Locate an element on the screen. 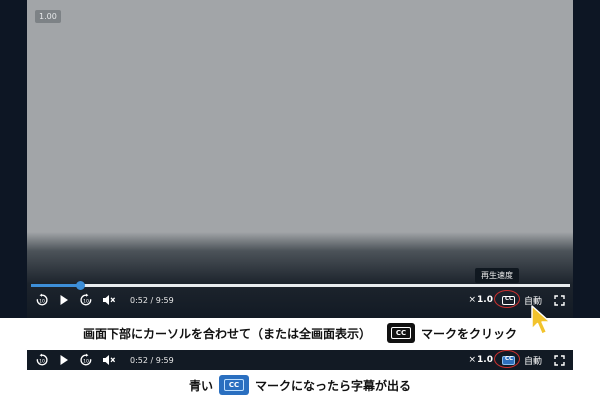 Image resolution: width=600 pixels, height=400 pixels. instruction-step-2: 青い CC マークになったら字幕が出る is located at coordinates (300, 385).